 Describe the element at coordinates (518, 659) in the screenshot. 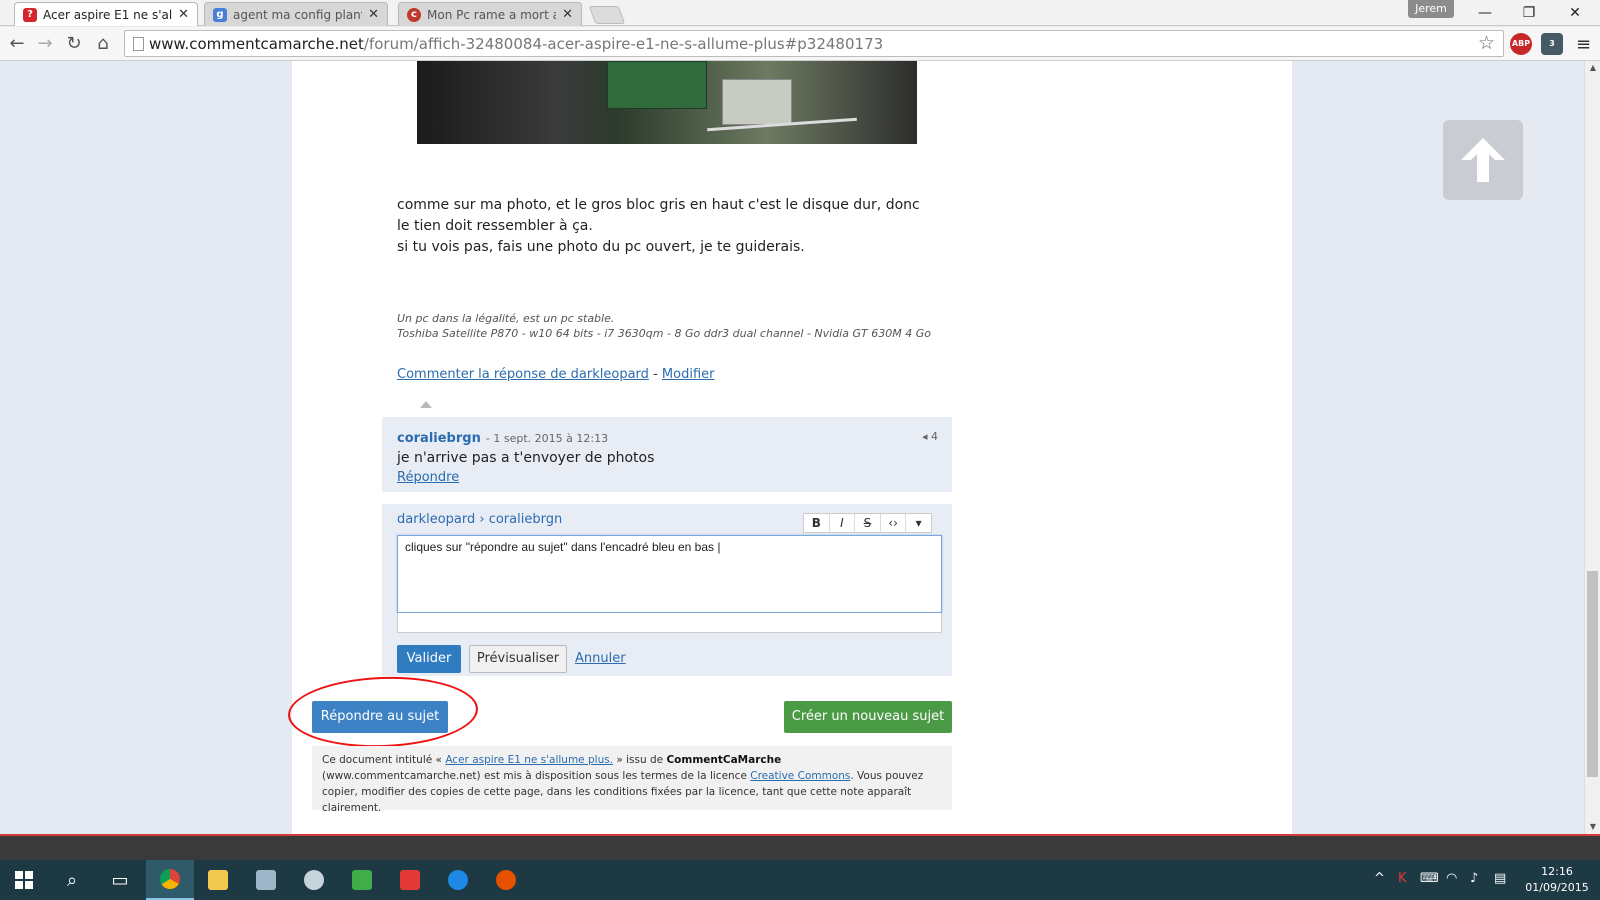

I see `preview-button: Prévisualiser` at that location.